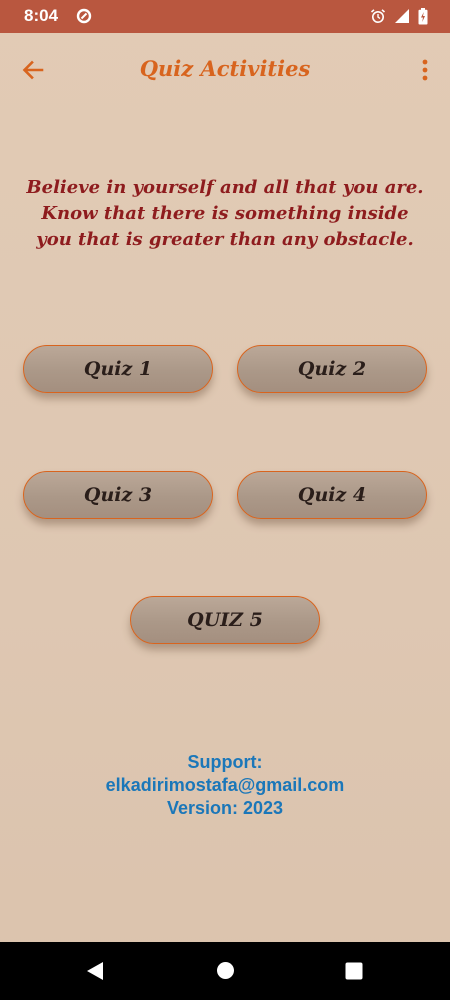 This screenshot has height=1000, width=450. Describe the element at coordinates (423, 16) in the screenshot. I see `battery-icon` at that location.